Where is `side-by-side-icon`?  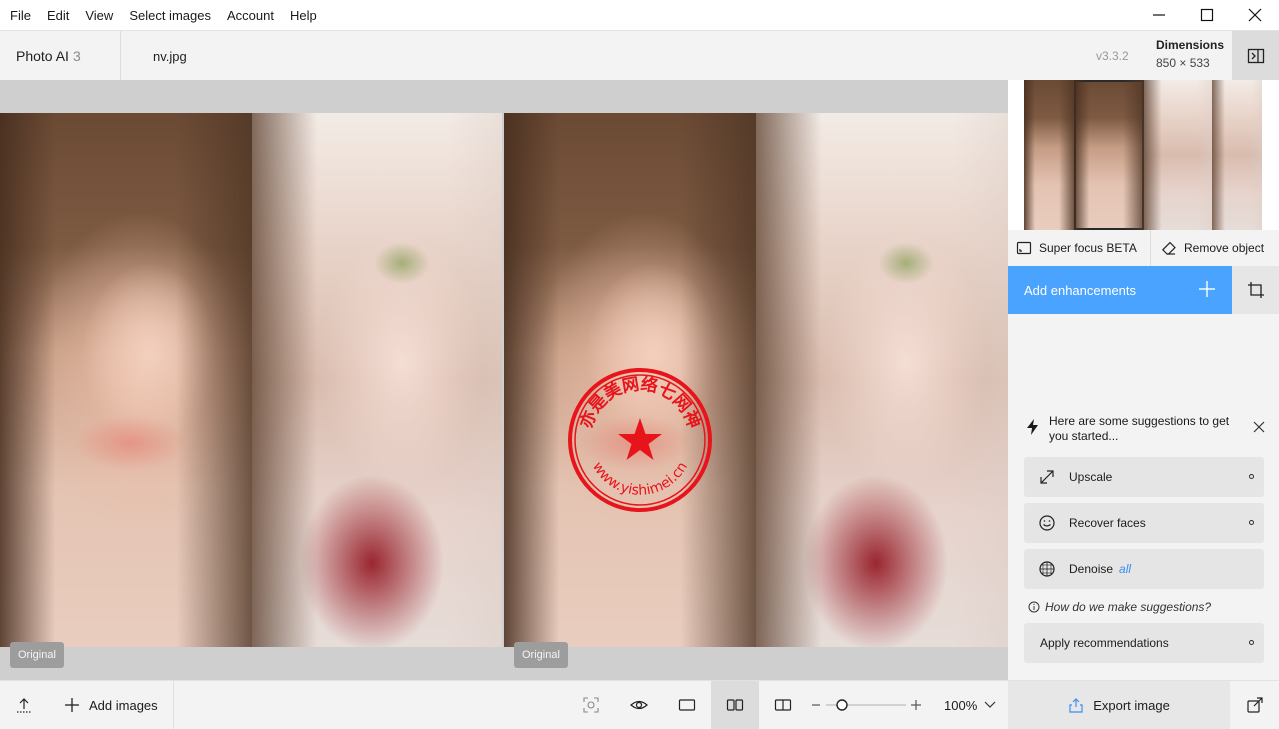
side-by-side-icon is located at coordinates (735, 705).